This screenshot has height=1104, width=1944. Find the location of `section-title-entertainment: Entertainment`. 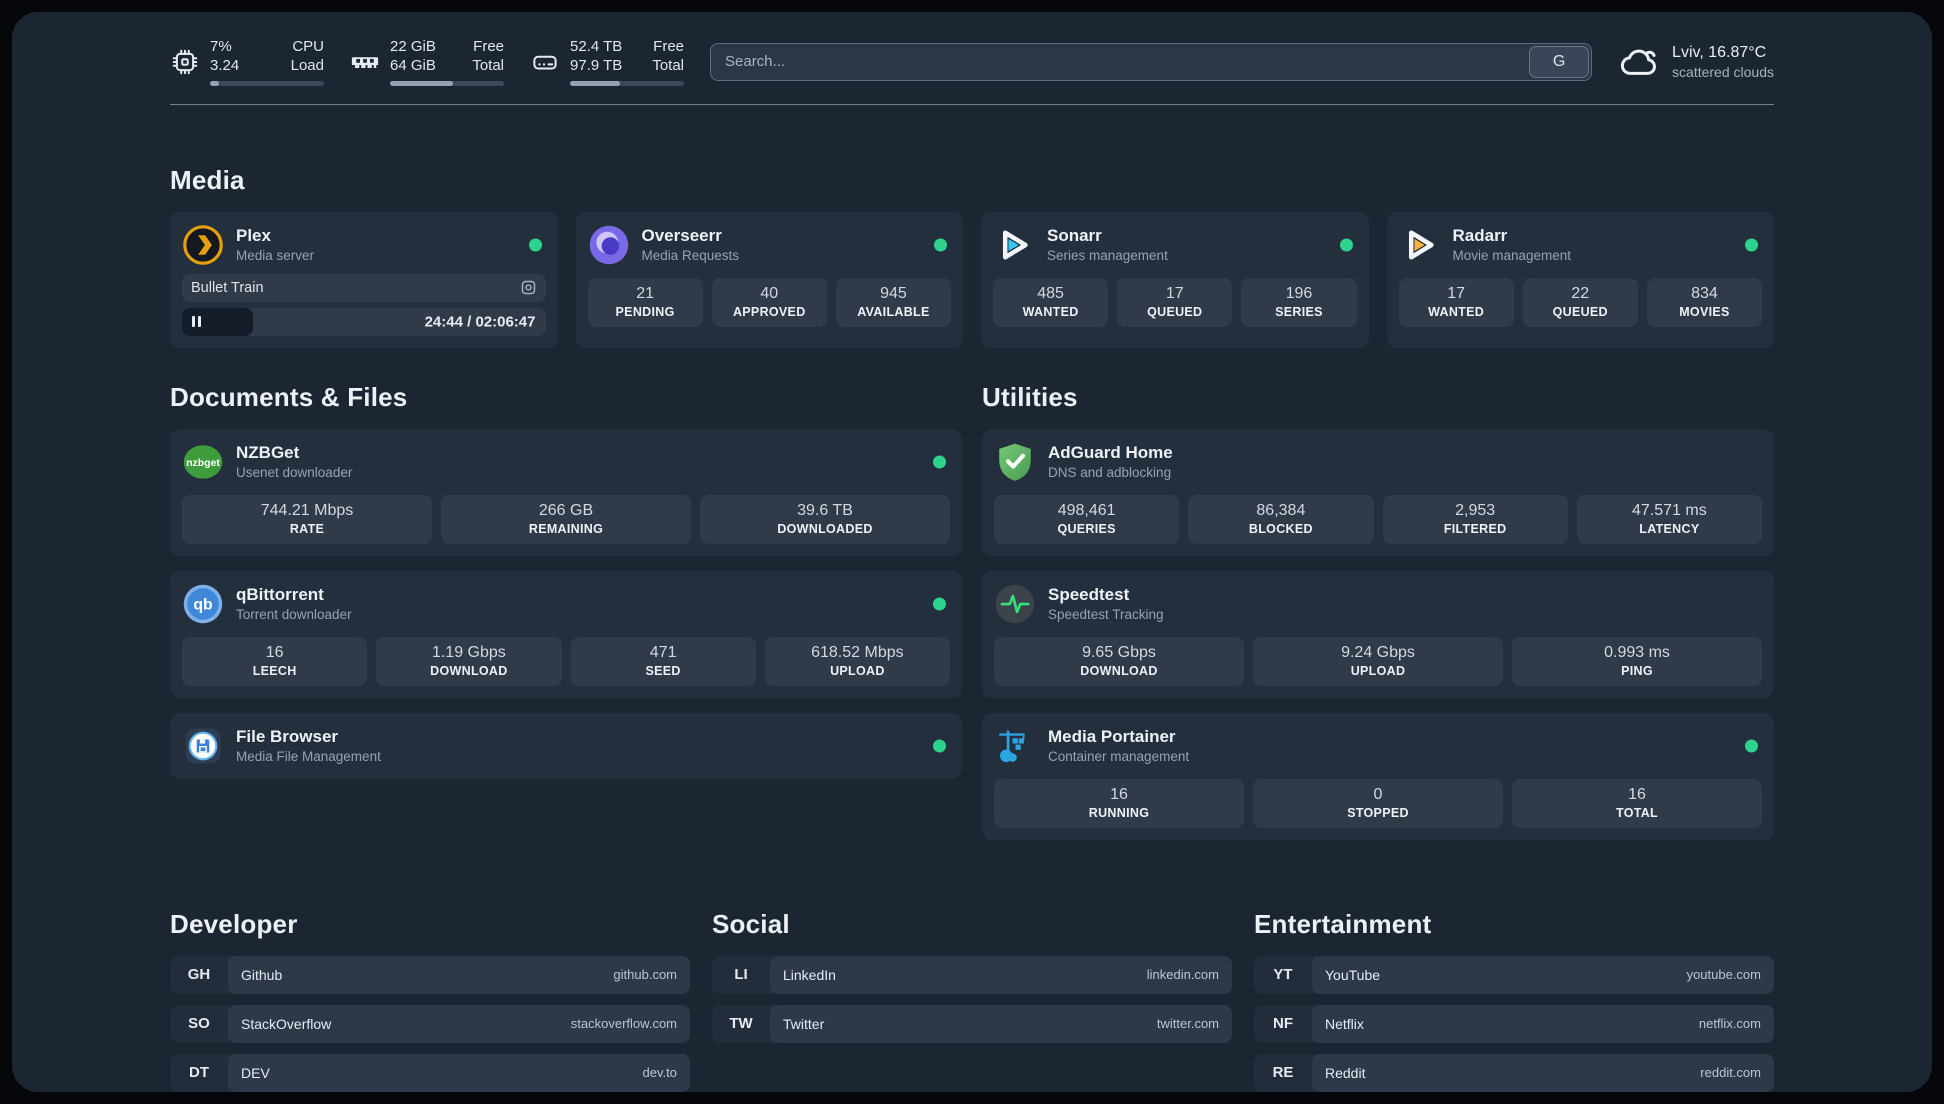

section-title-entertainment: Entertainment is located at coordinates (1343, 923).